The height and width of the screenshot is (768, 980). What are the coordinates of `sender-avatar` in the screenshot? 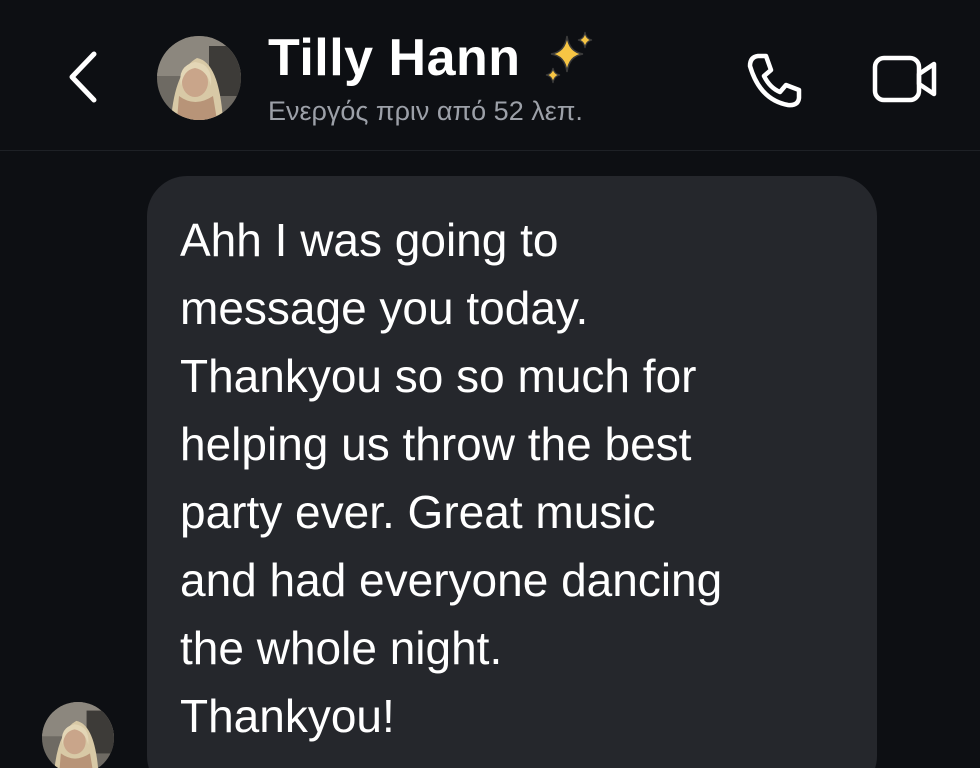 It's located at (78, 735).